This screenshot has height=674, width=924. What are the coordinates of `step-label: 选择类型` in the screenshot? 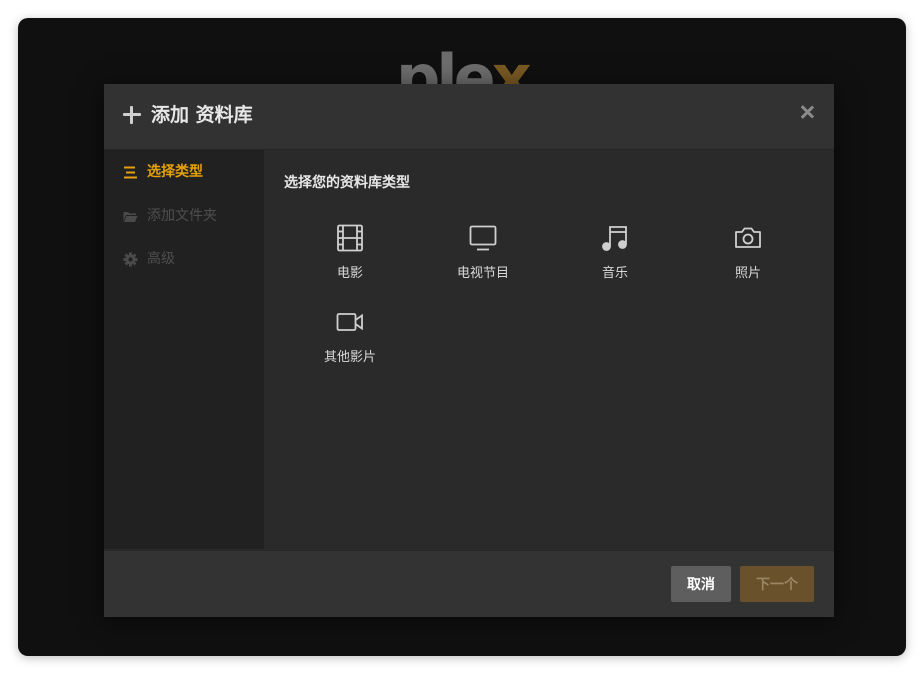 It's located at (175, 172).